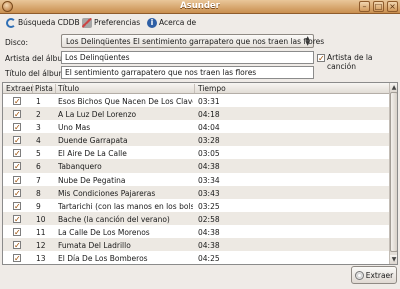  I want to click on table-row: ✓ 11 La Calle De Los Morenos 04:38, so click(196, 231).